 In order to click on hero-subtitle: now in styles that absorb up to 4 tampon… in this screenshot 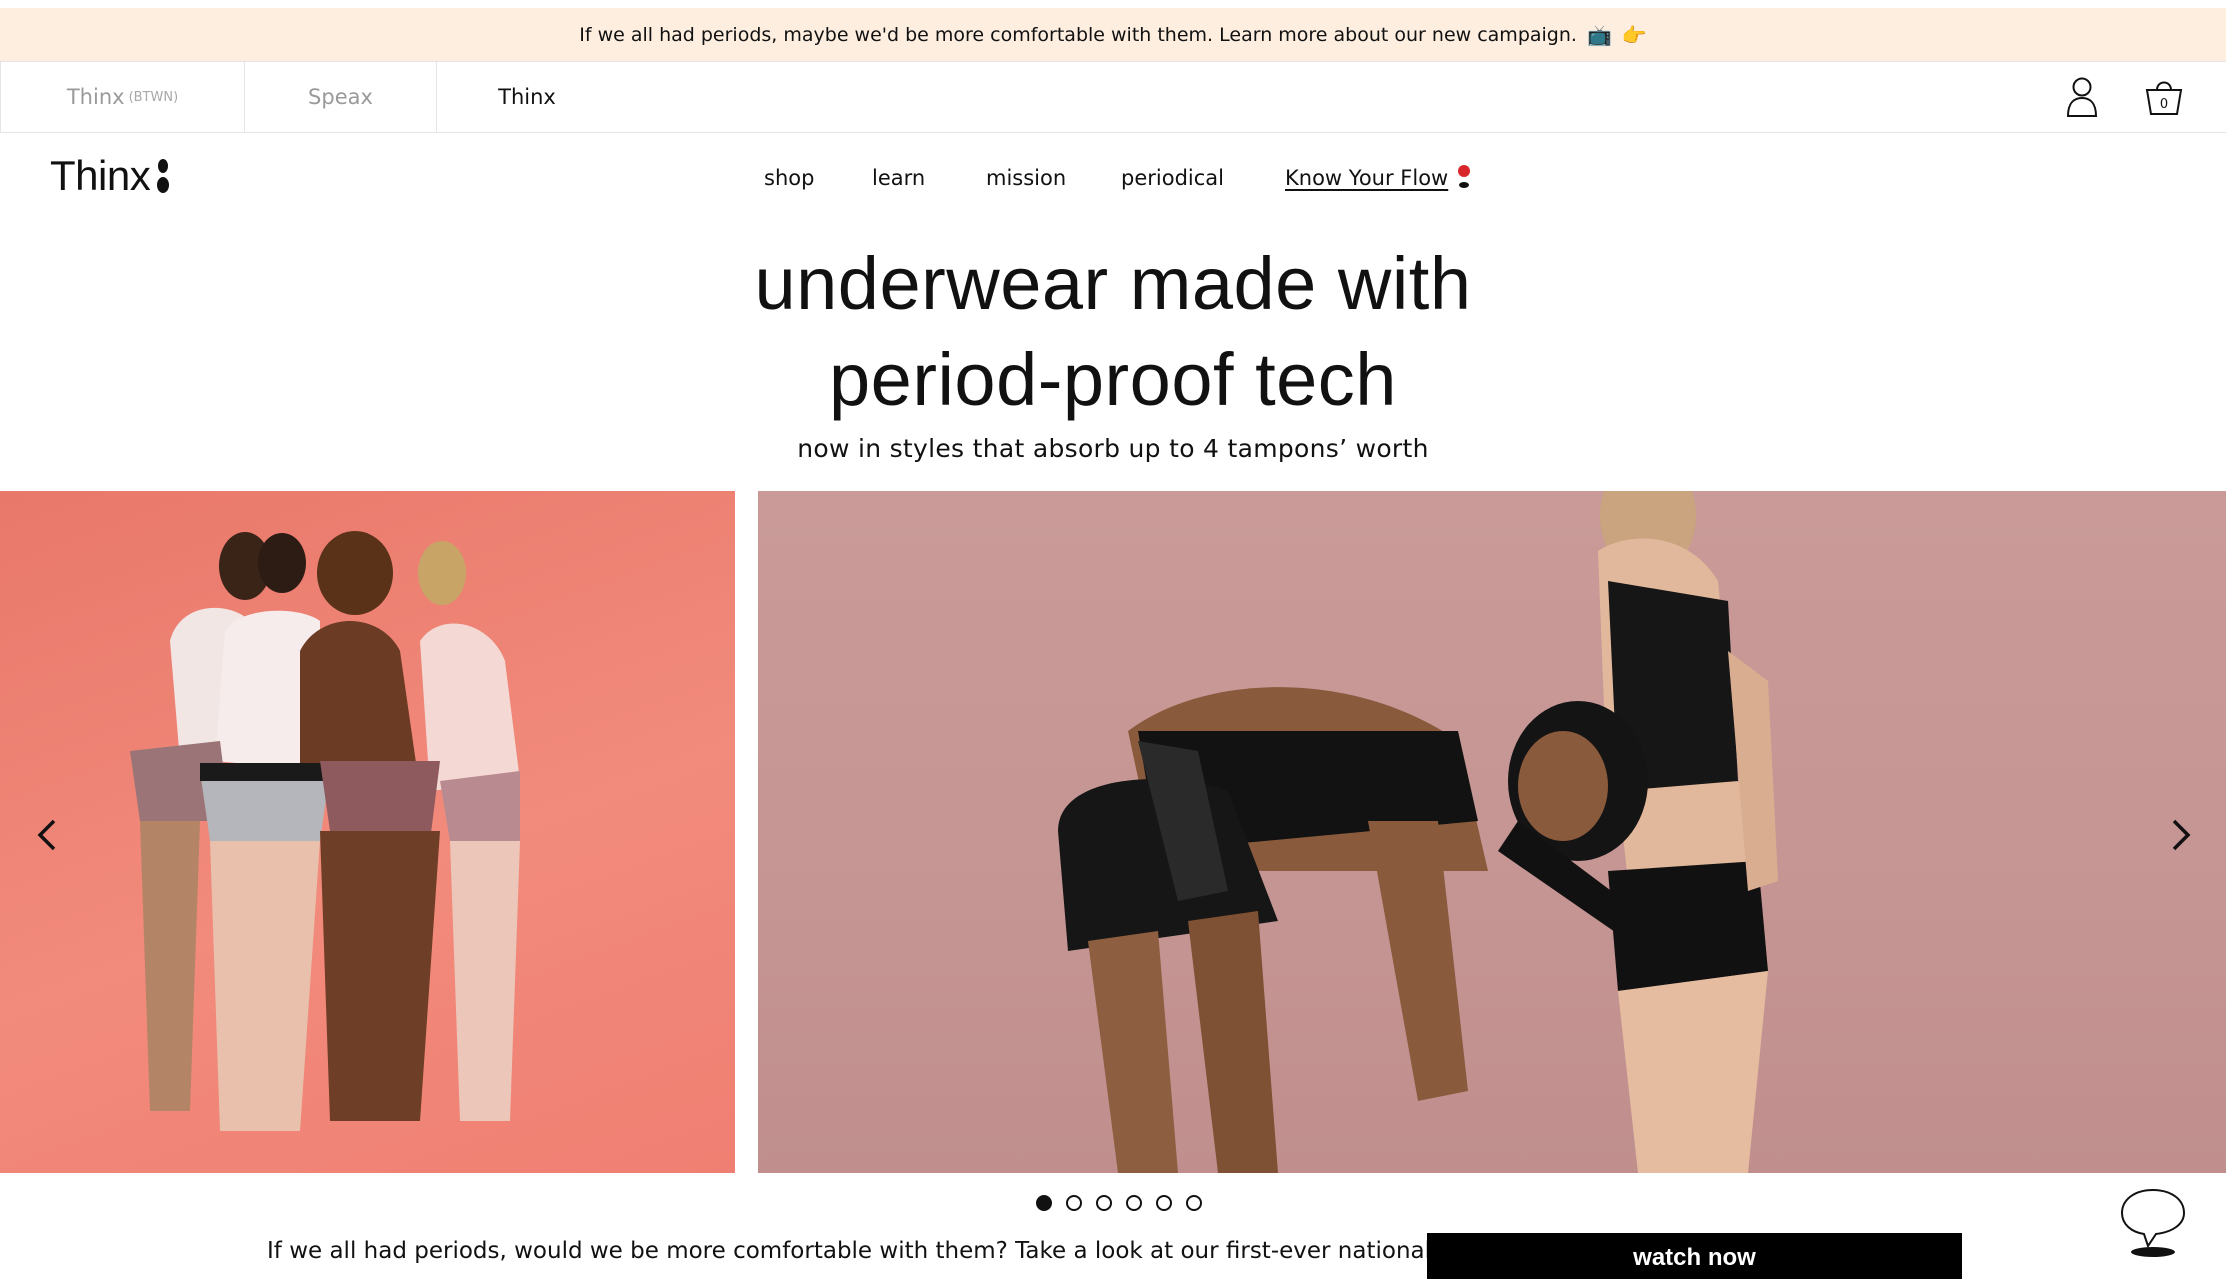, I will do `click(1113, 448)`.